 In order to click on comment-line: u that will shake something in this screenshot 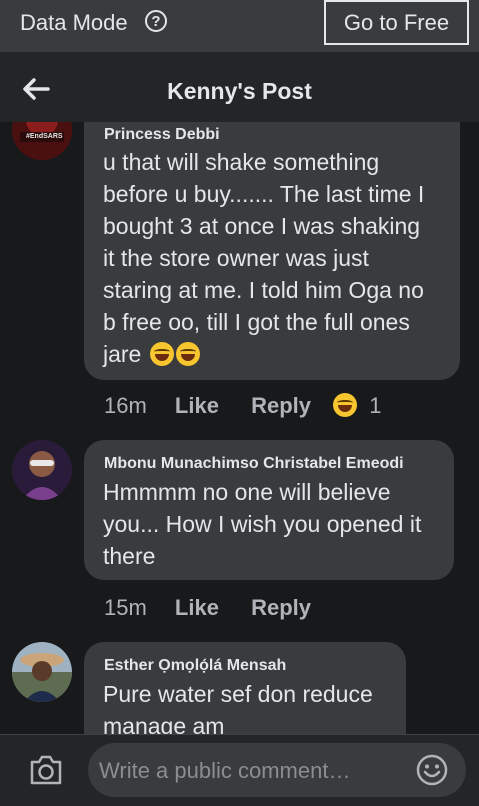, I will do `click(241, 162)`.